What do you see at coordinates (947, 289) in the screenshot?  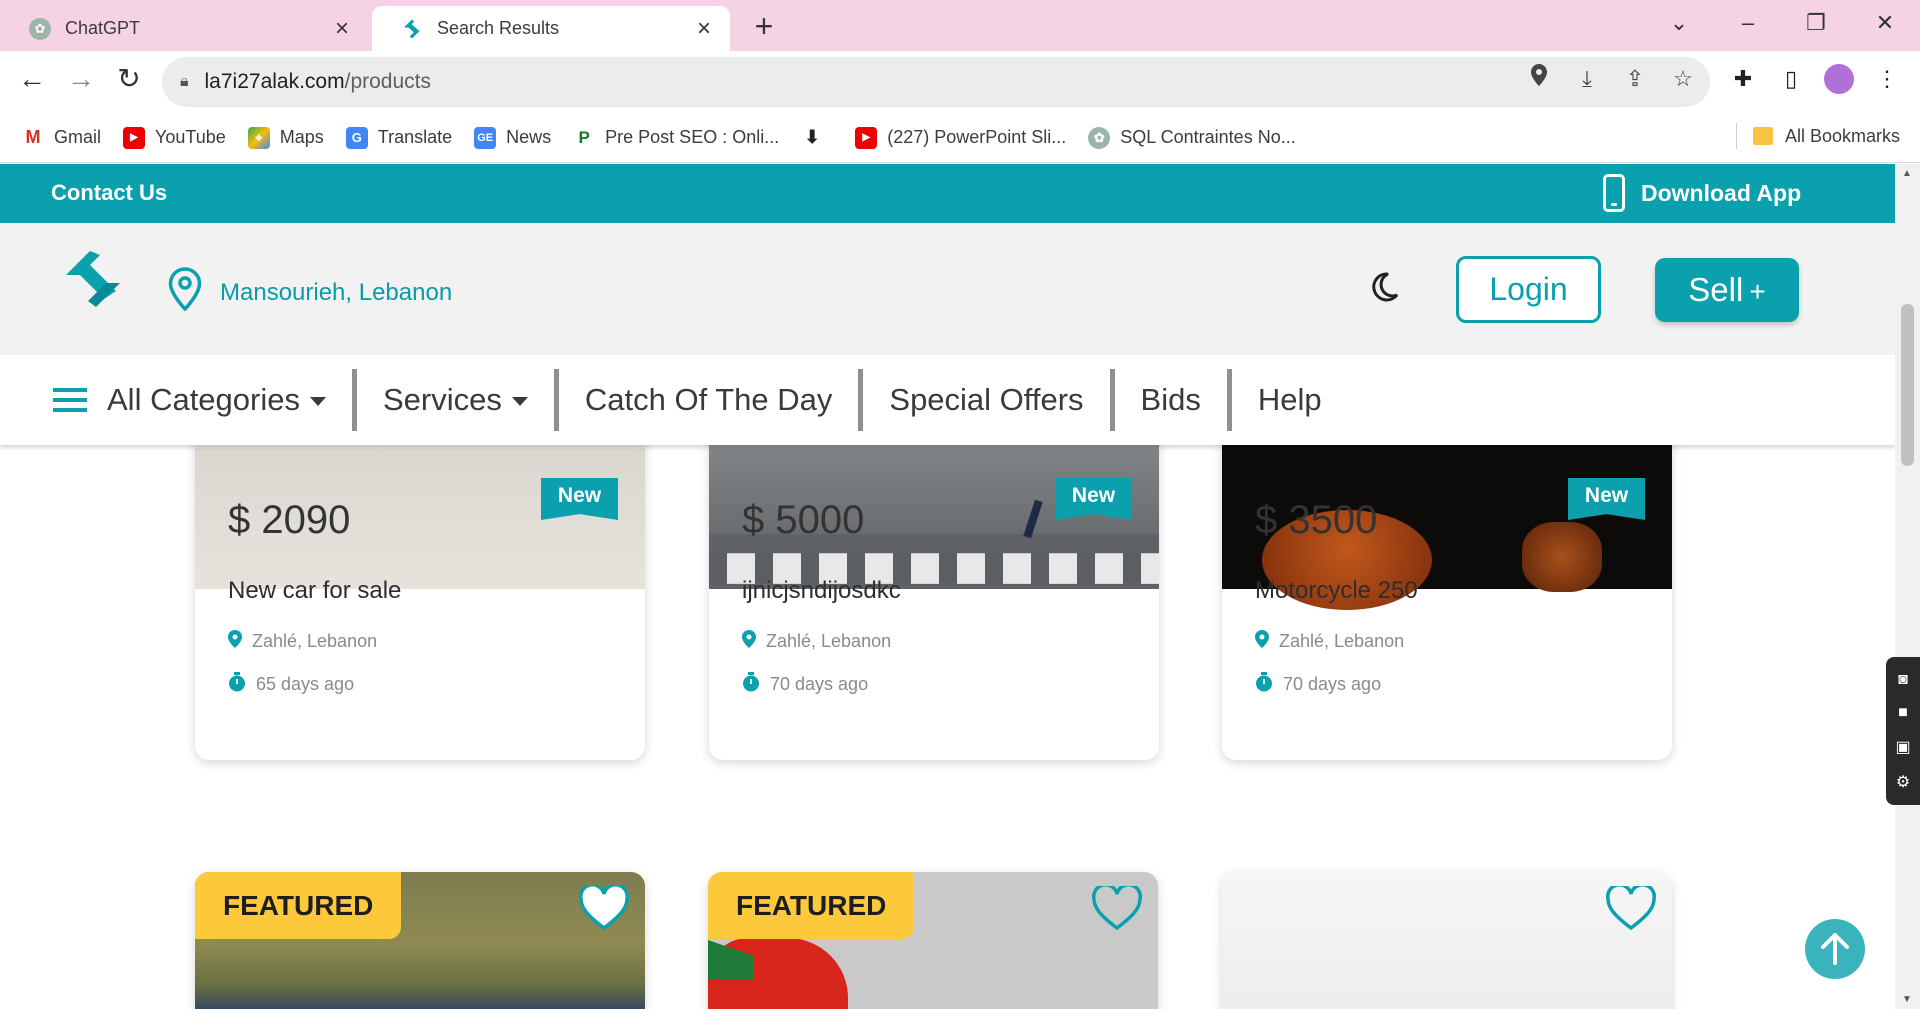 I see `site-header: Mansourieh, Lebanon Login Sell +` at bounding box center [947, 289].